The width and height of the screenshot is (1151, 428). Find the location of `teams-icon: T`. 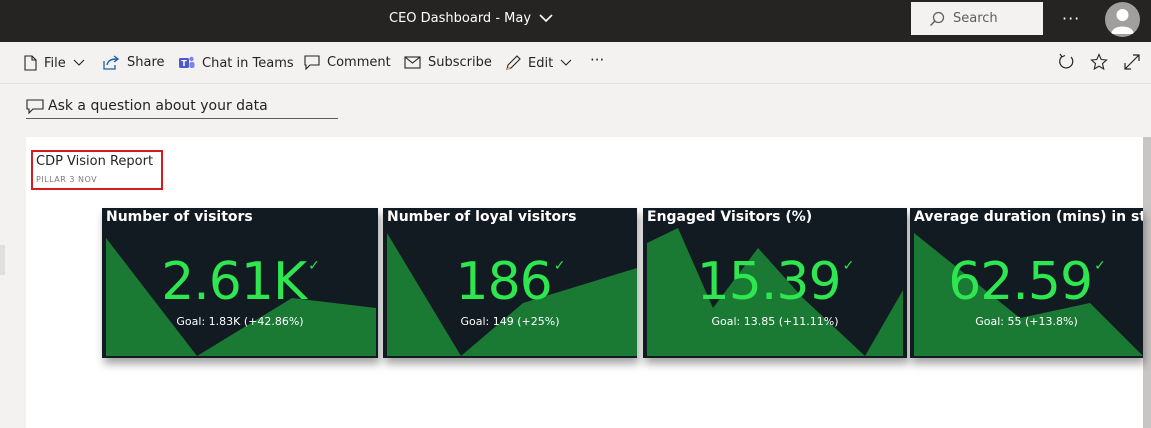

teams-icon: T is located at coordinates (187, 62).